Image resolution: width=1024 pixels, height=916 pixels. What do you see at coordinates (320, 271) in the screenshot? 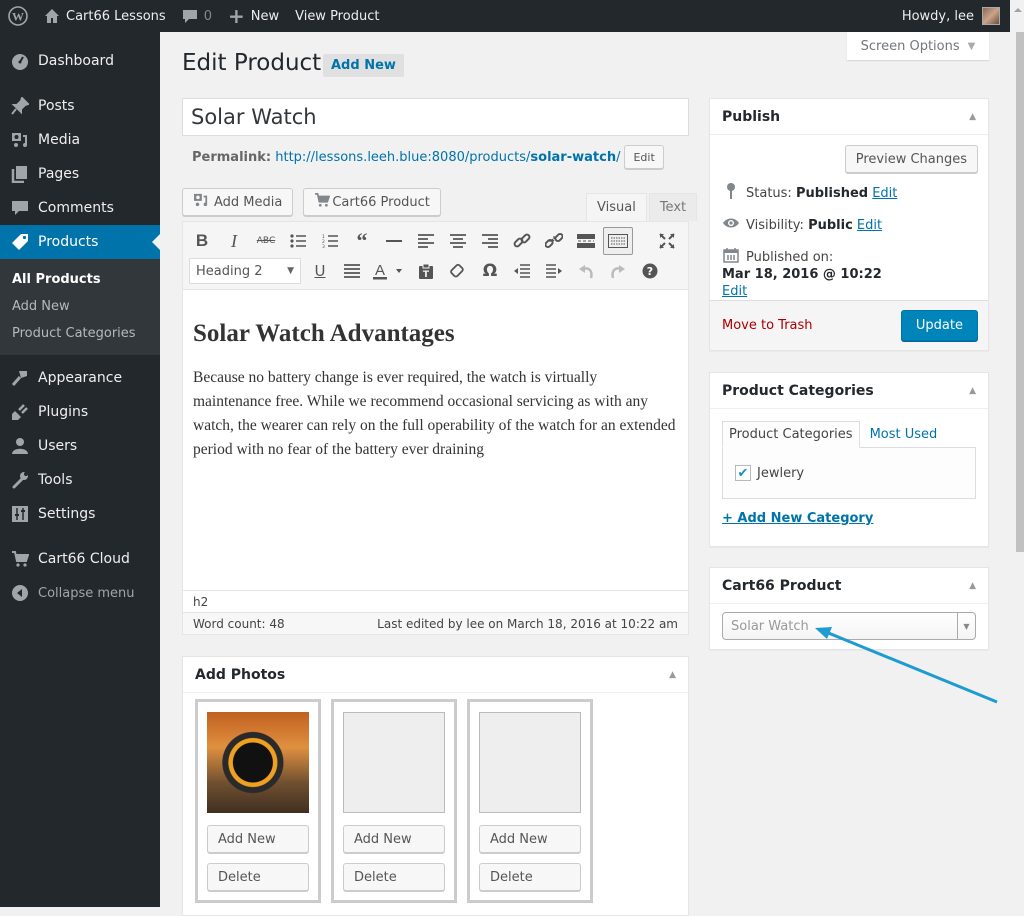
I see `underline-icon: U` at bounding box center [320, 271].